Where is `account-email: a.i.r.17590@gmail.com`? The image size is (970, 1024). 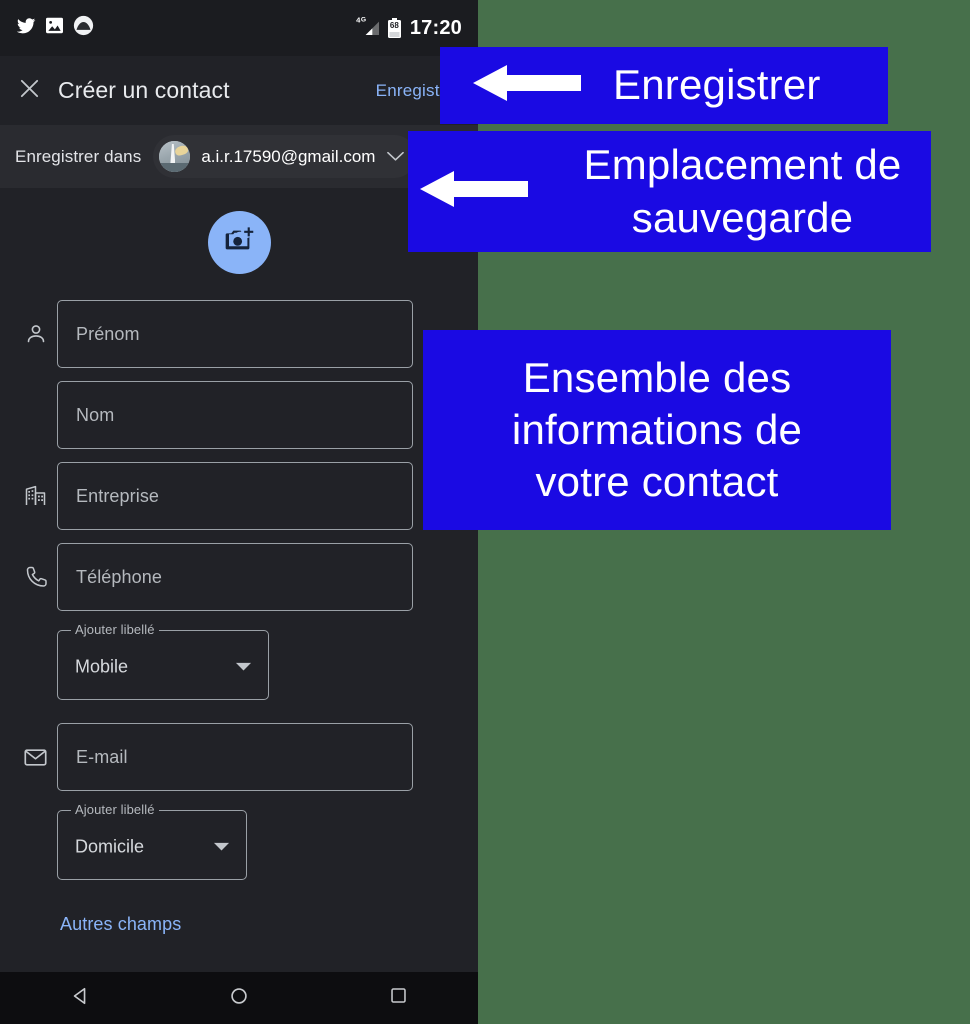
account-email: a.i.r.17590@gmail.com is located at coordinates (288, 156).